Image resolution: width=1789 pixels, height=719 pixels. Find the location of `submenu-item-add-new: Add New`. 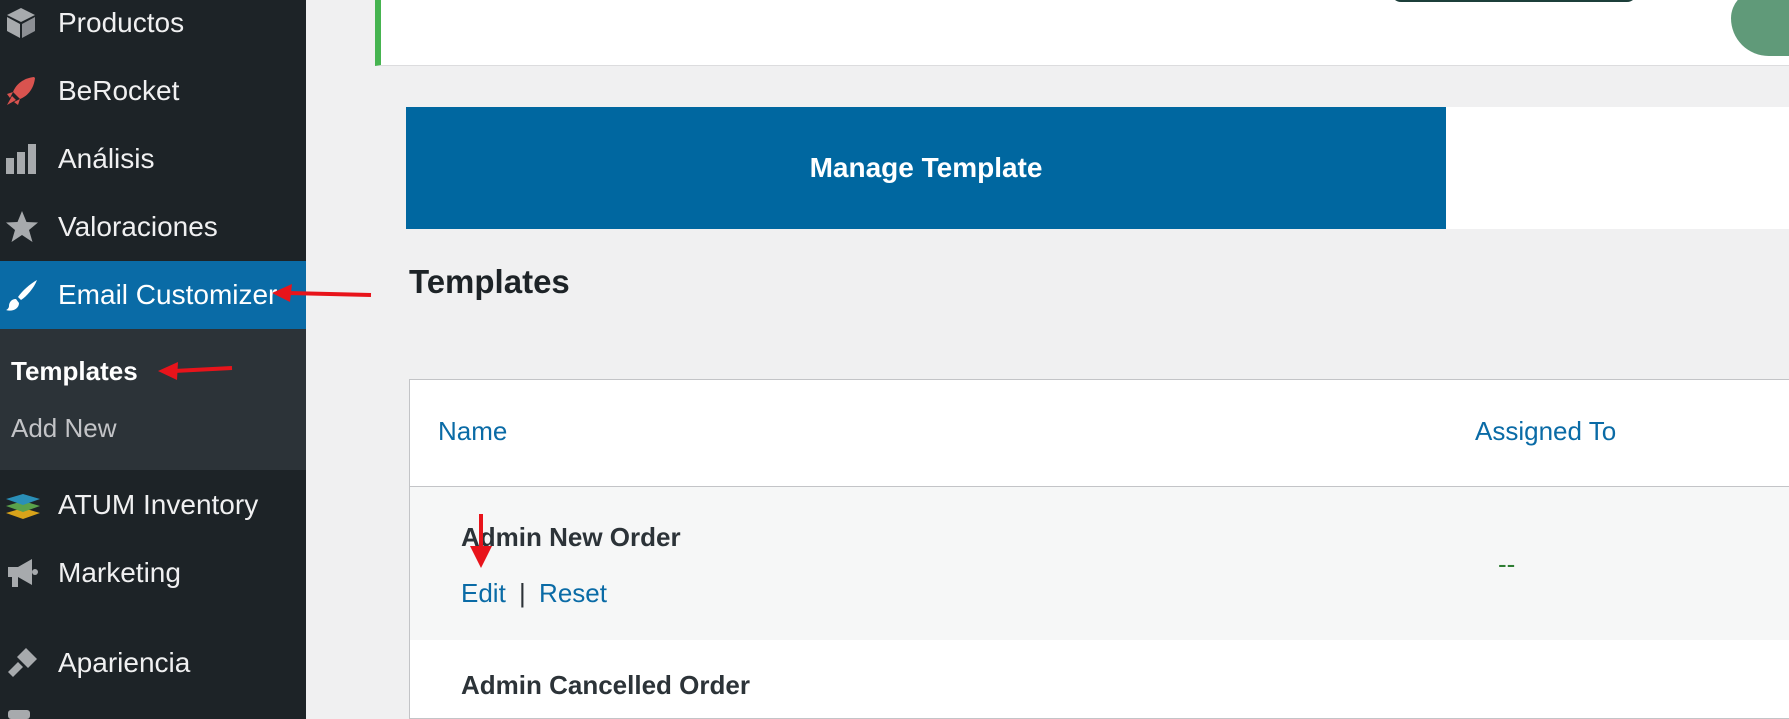

submenu-item-add-new: Add New is located at coordinates (64, 428).